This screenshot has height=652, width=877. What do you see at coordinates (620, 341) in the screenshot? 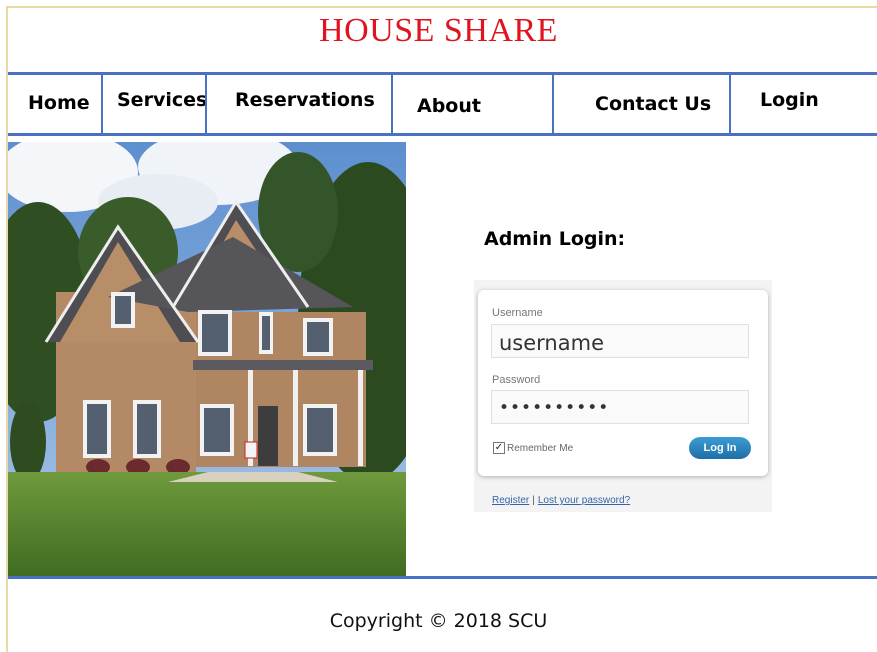
I see `username-input` at bounding box center [620, 341].